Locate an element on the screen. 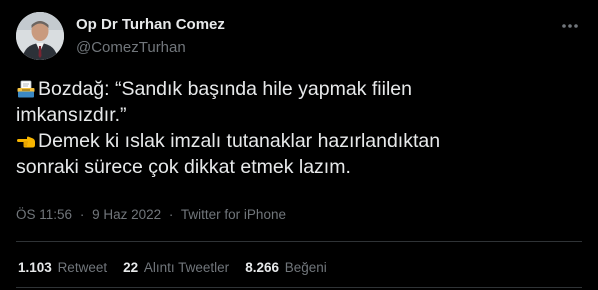 The height and width of the screenshot is (290, 598). quote-tweets-label: Alıntı Tweetler is located at coordinates (186, 267).